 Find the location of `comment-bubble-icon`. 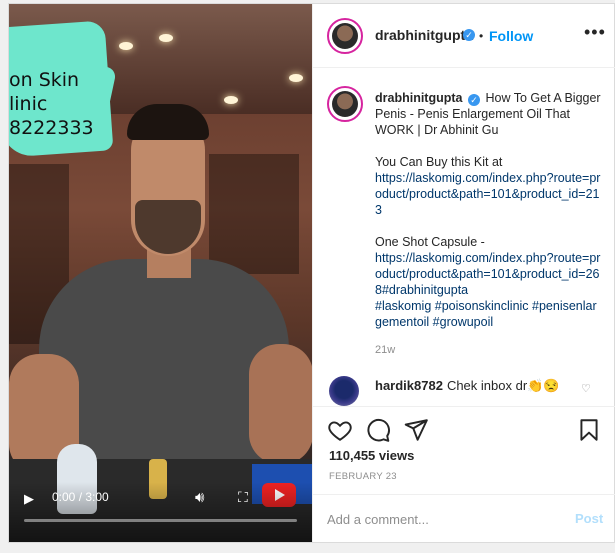

comment-bubble-icon is located at coordinates (378, 430).